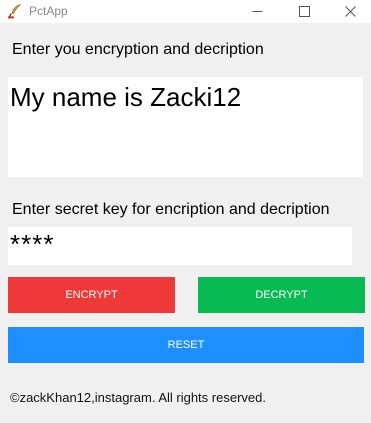 This screenshot has width=371, height=423. What do you see at coordinates (185, 11) in the screenshot?
I see `title-bar: PctApp` at bounding box center [185, 11].